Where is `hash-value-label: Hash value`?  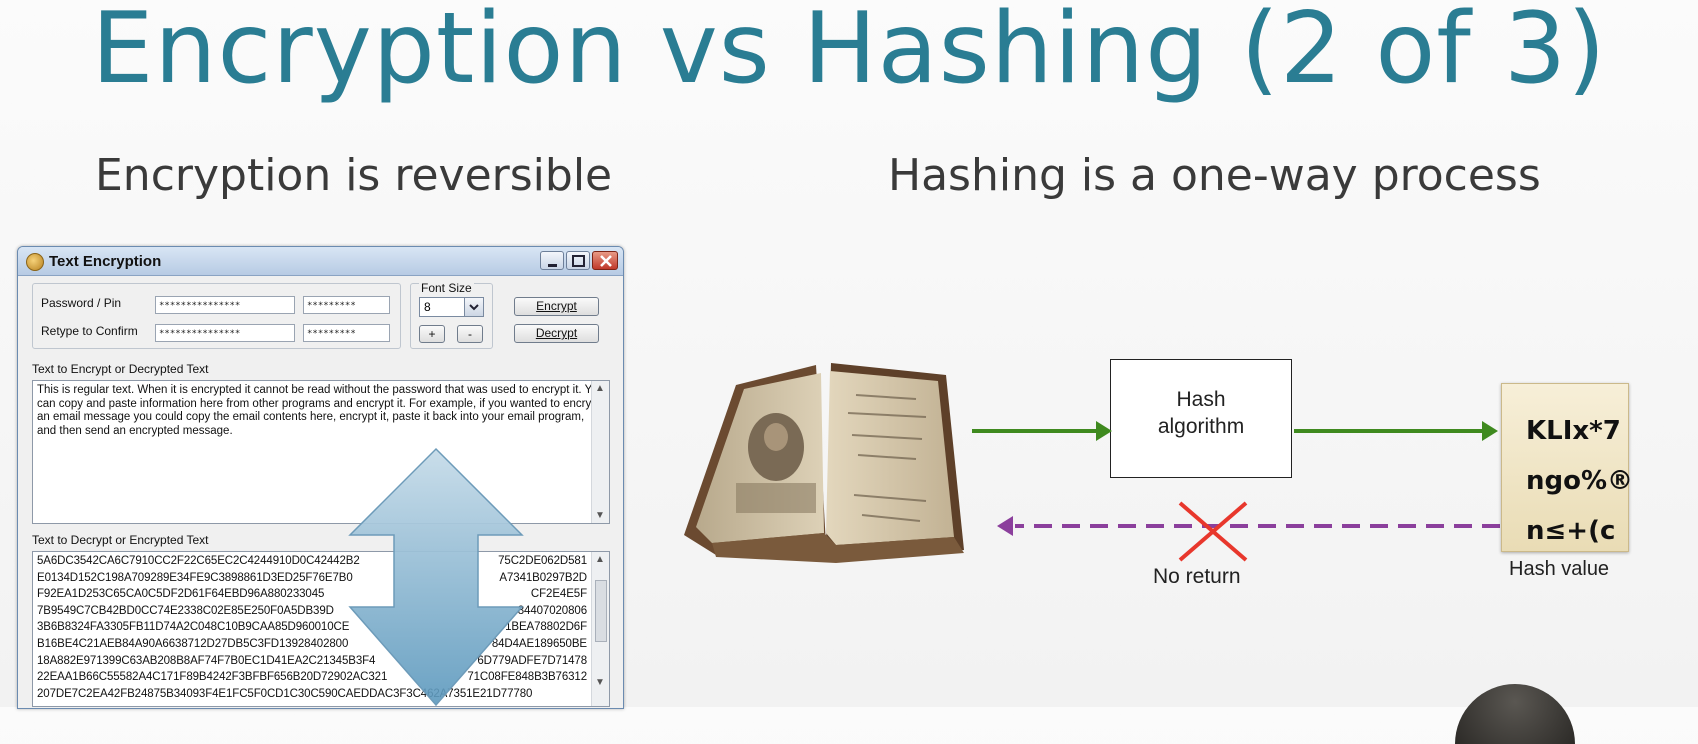
hash-value-label: Hash value is located at coordinates (1559, 569).